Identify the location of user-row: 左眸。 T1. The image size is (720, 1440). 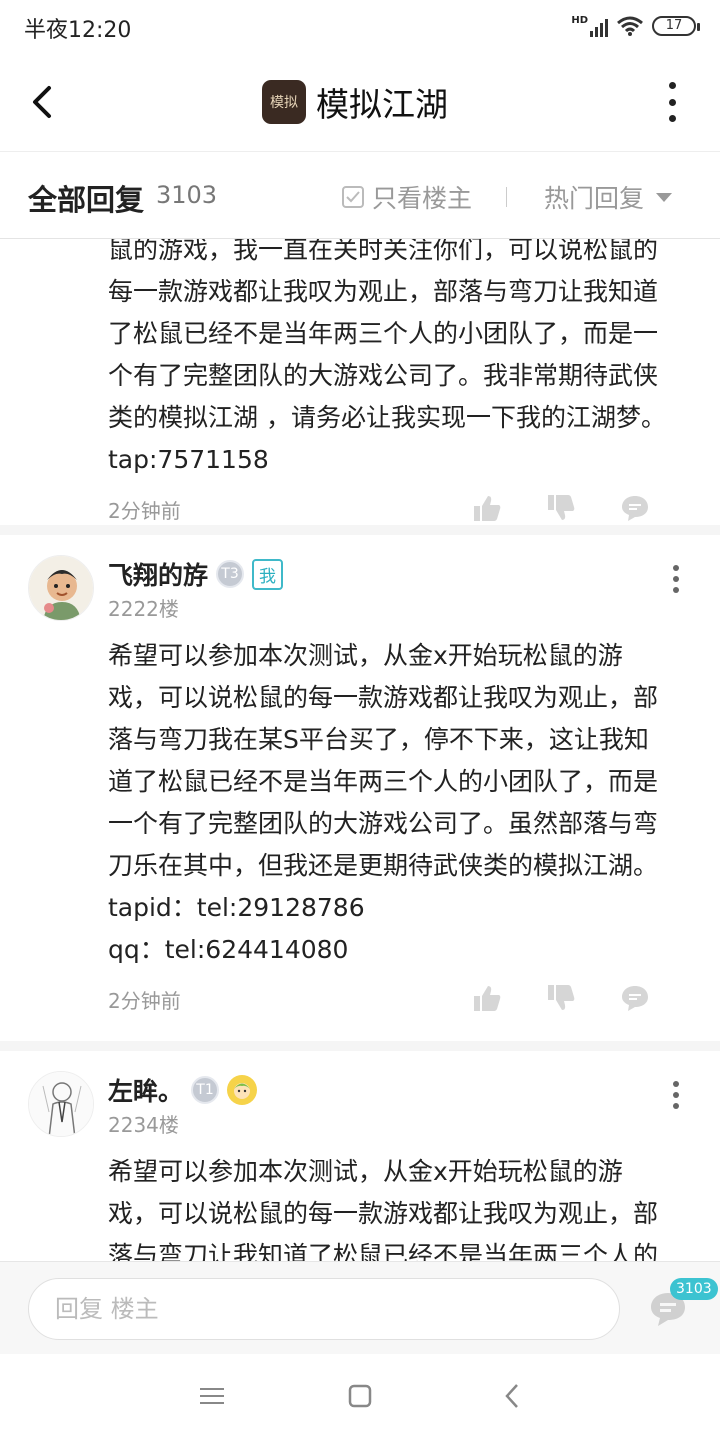
(394, 1090).